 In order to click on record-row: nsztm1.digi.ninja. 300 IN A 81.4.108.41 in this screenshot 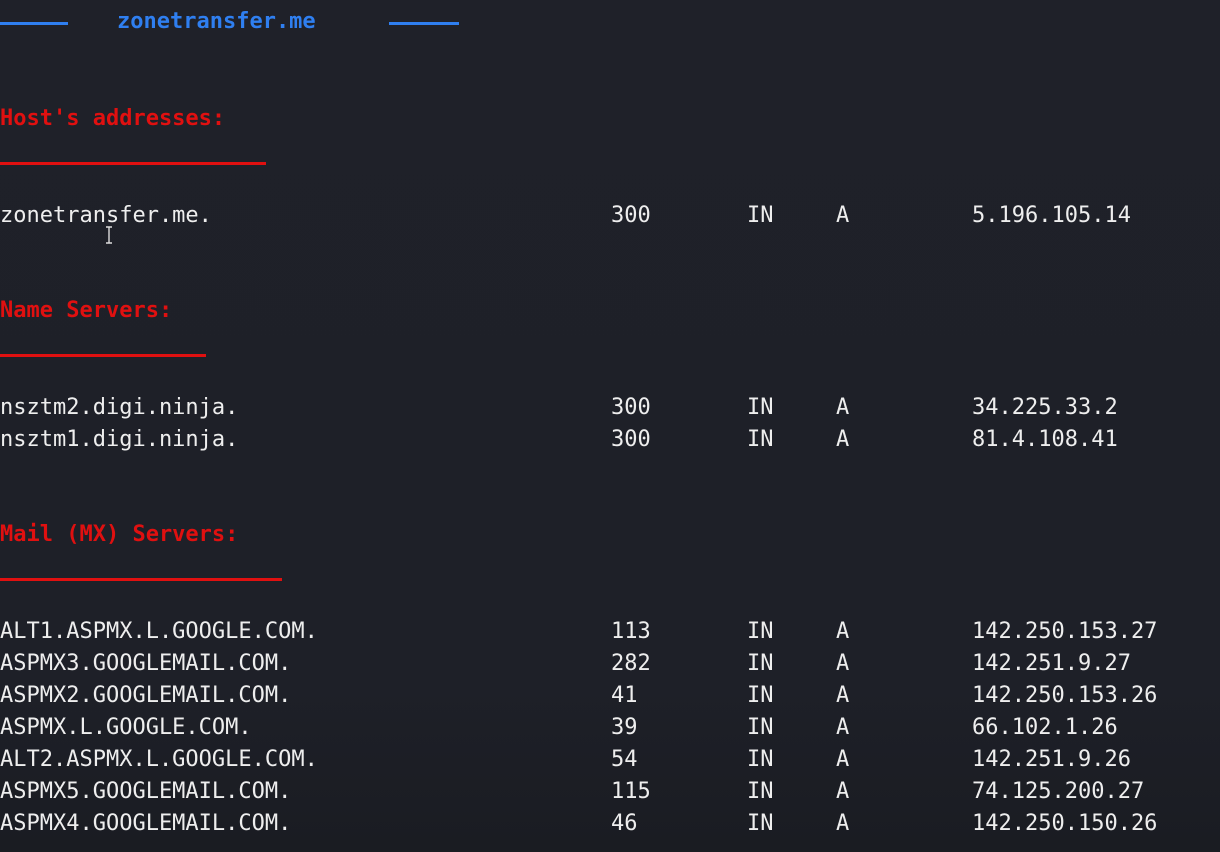, I will do `click(610, 440)`.